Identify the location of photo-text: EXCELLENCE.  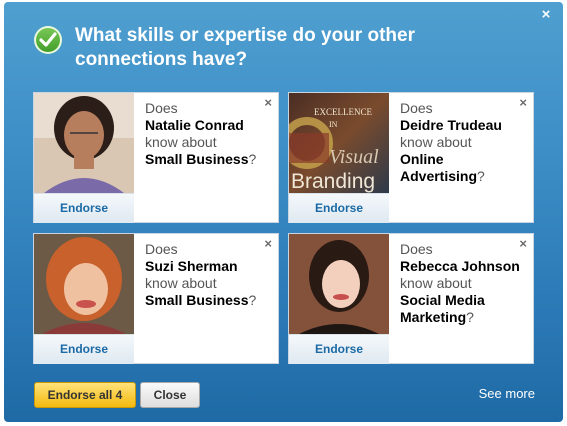
(343, 112).